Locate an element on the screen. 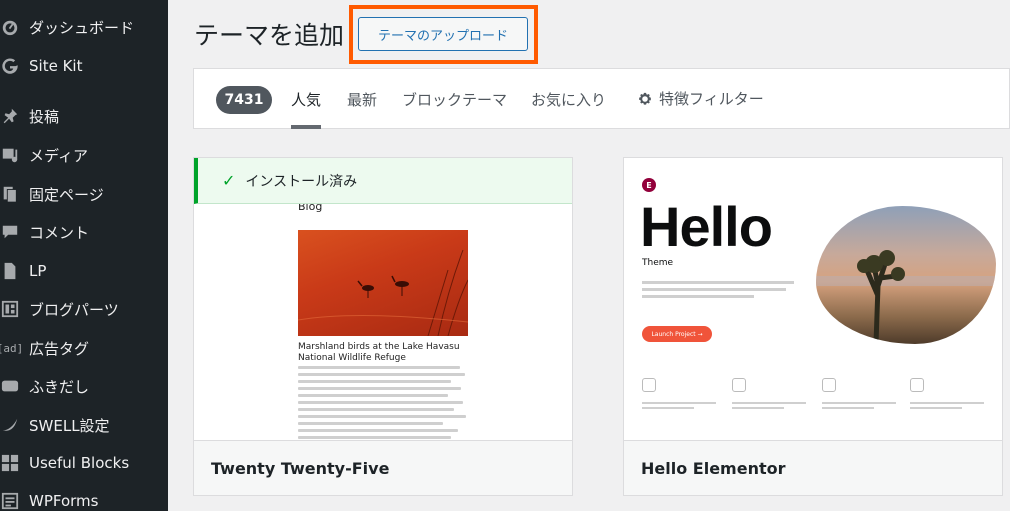 The height and width of the screenshot is (511, 1010). sidebar-item-label: LP is located at coordinates (38, 271).